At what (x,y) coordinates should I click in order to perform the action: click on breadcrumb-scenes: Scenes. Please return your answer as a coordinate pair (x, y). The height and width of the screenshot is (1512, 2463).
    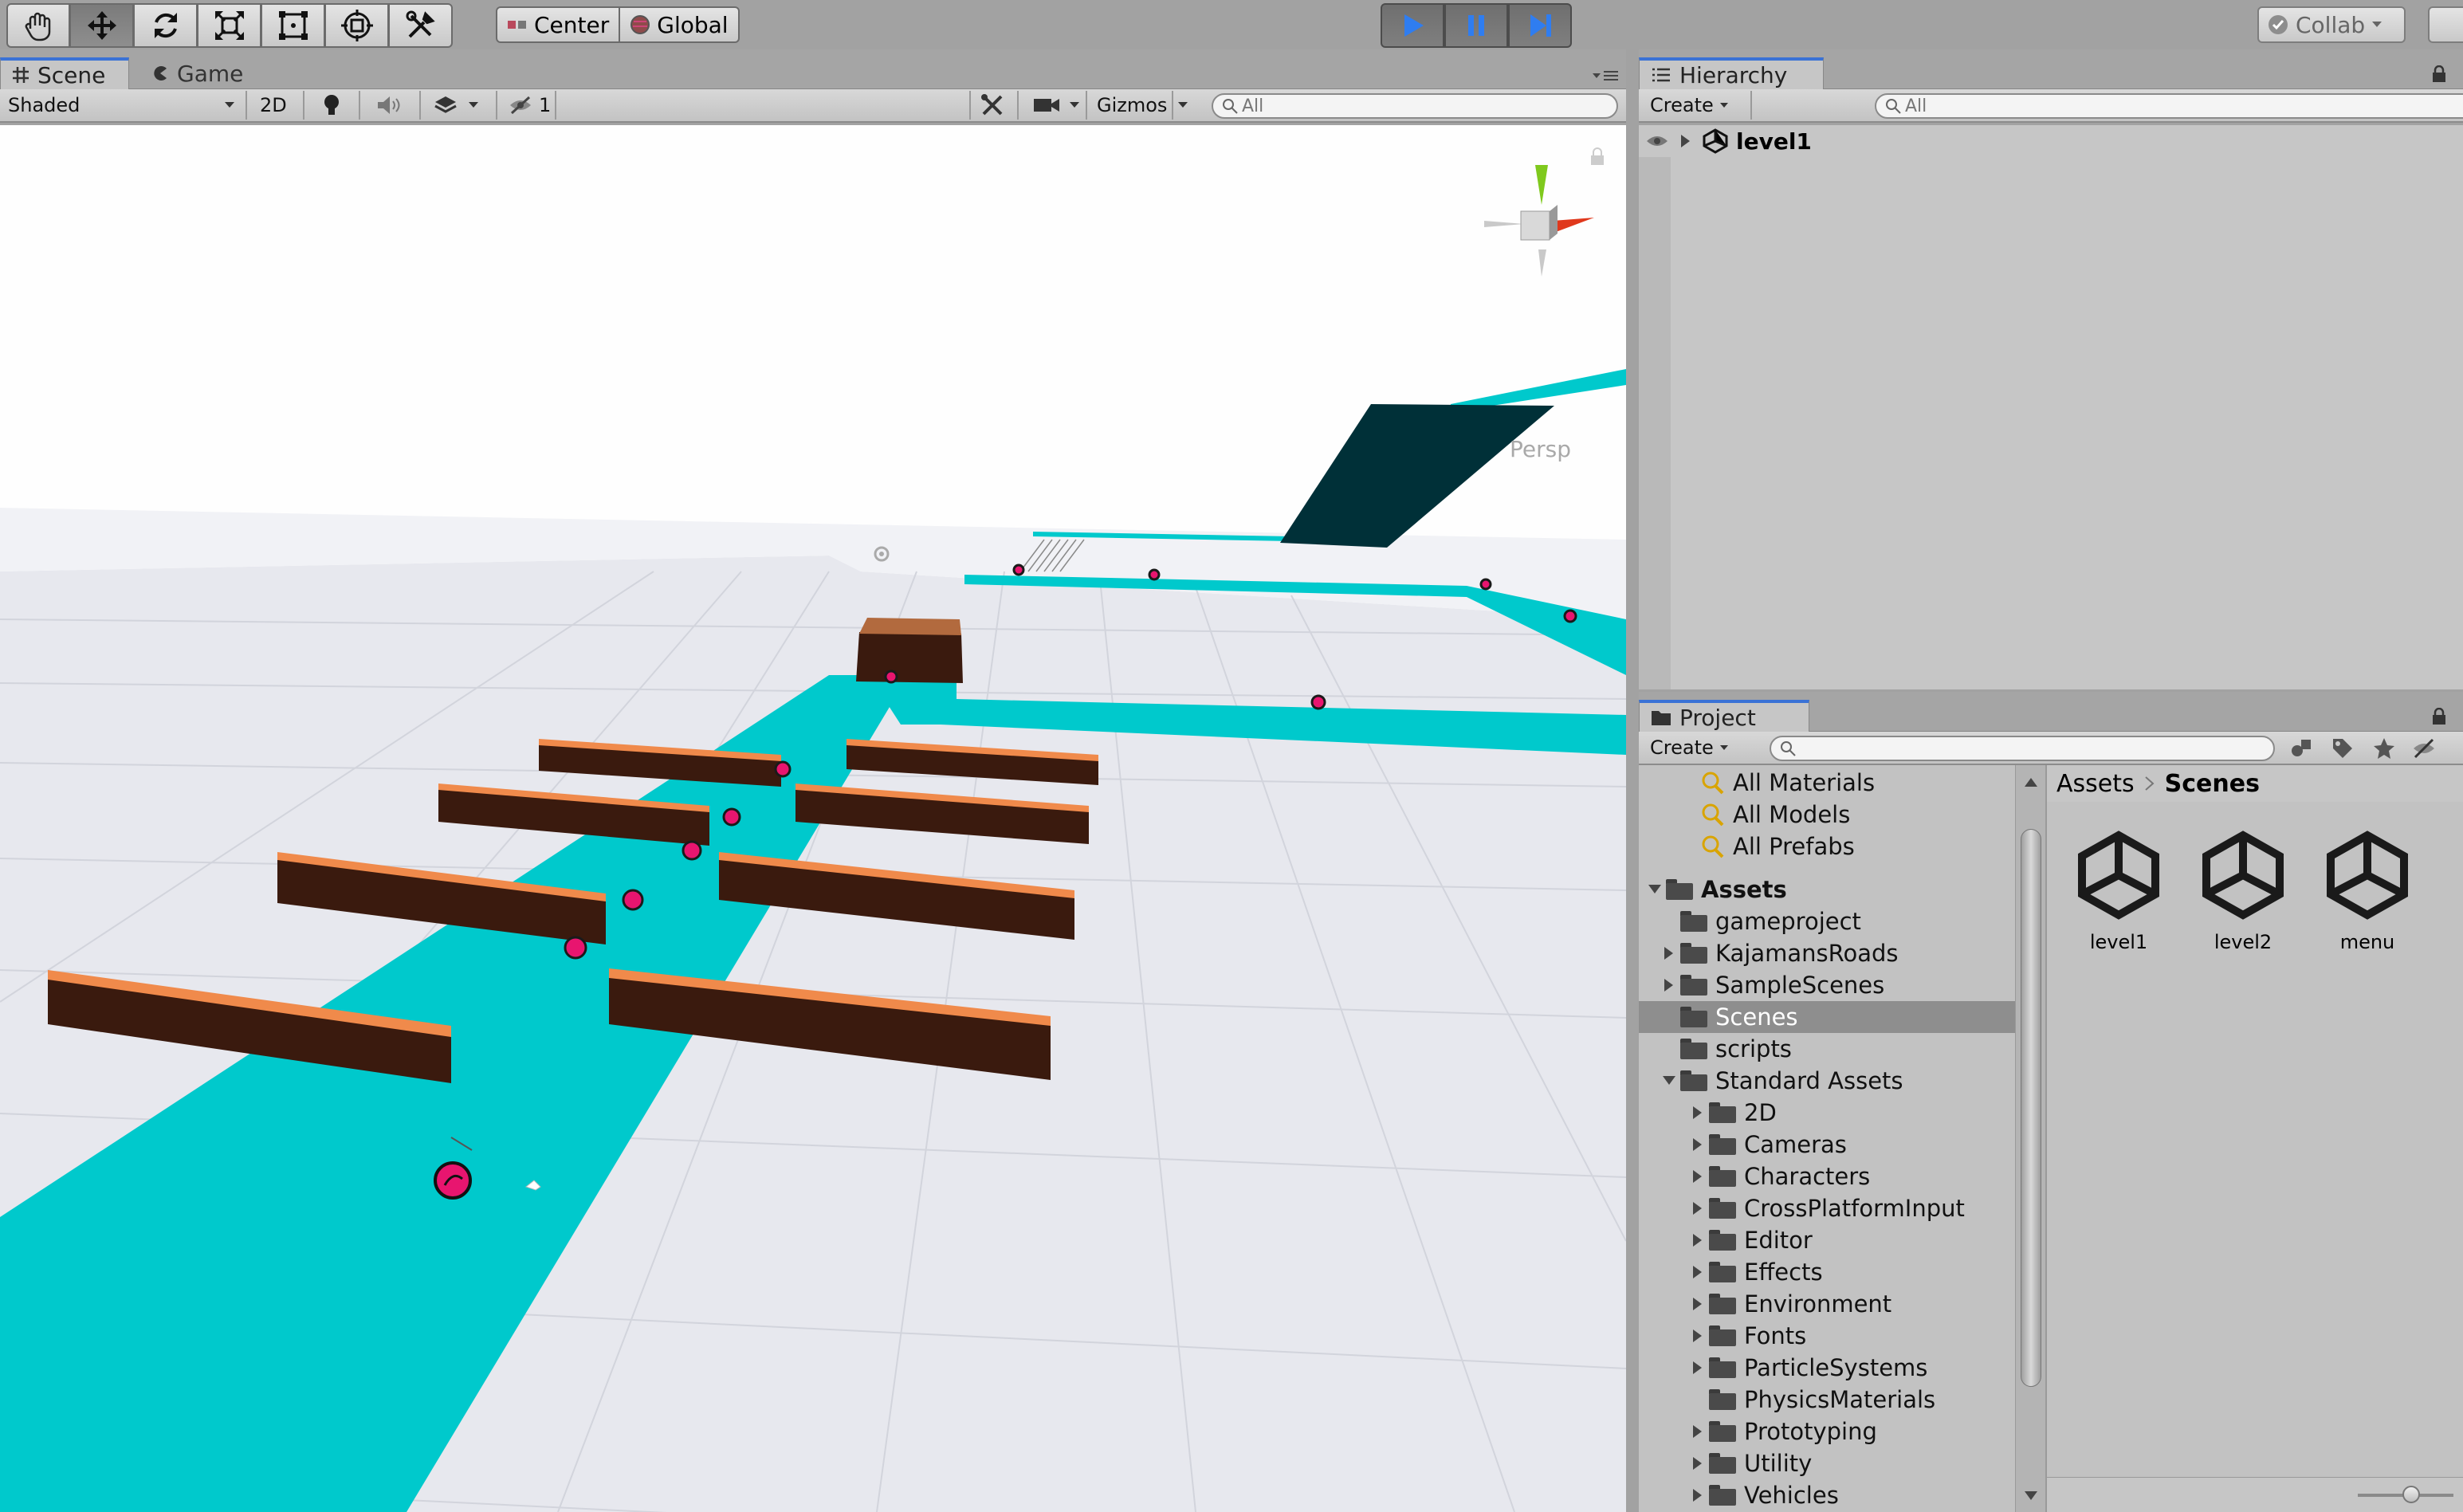
    Looking at the image, I should click on (2212, 784).